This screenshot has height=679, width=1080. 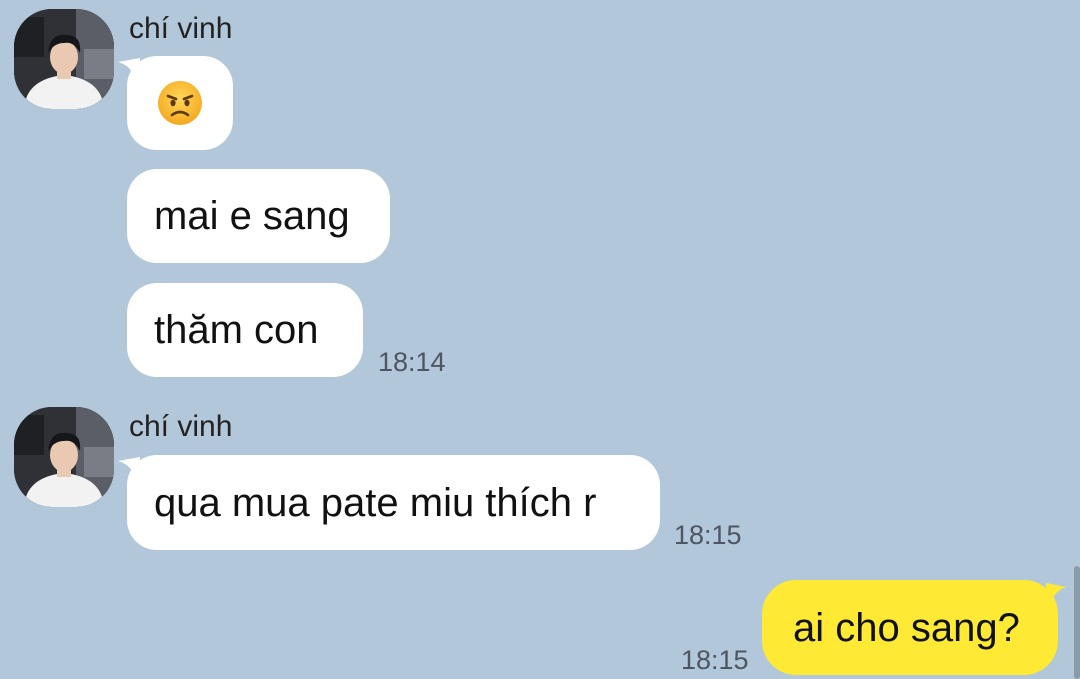 I want to click on bubble-tail, so click(x=1056, y=593).